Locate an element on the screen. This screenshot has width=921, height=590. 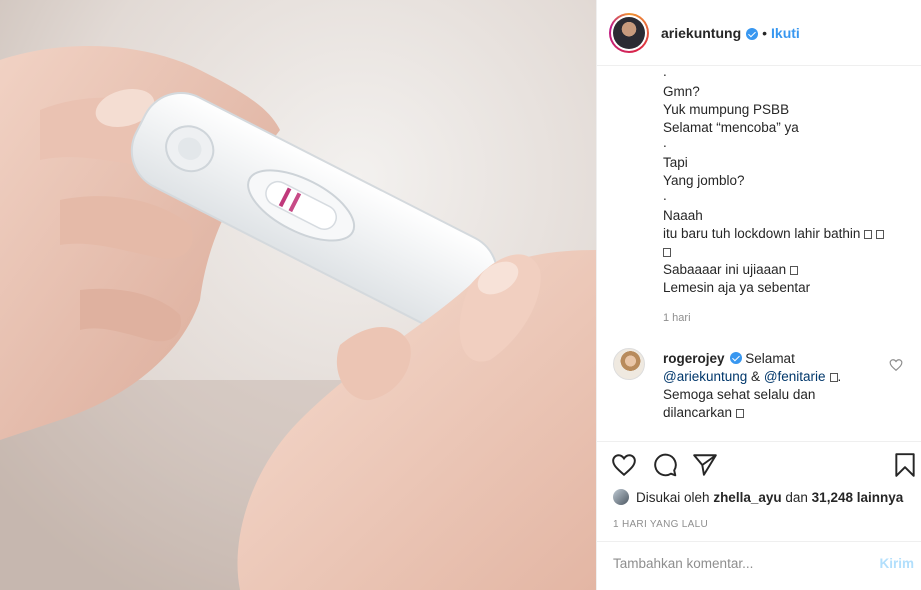
caption-line: Yuk mumpung PSBB is located at coordinates (726, 109).